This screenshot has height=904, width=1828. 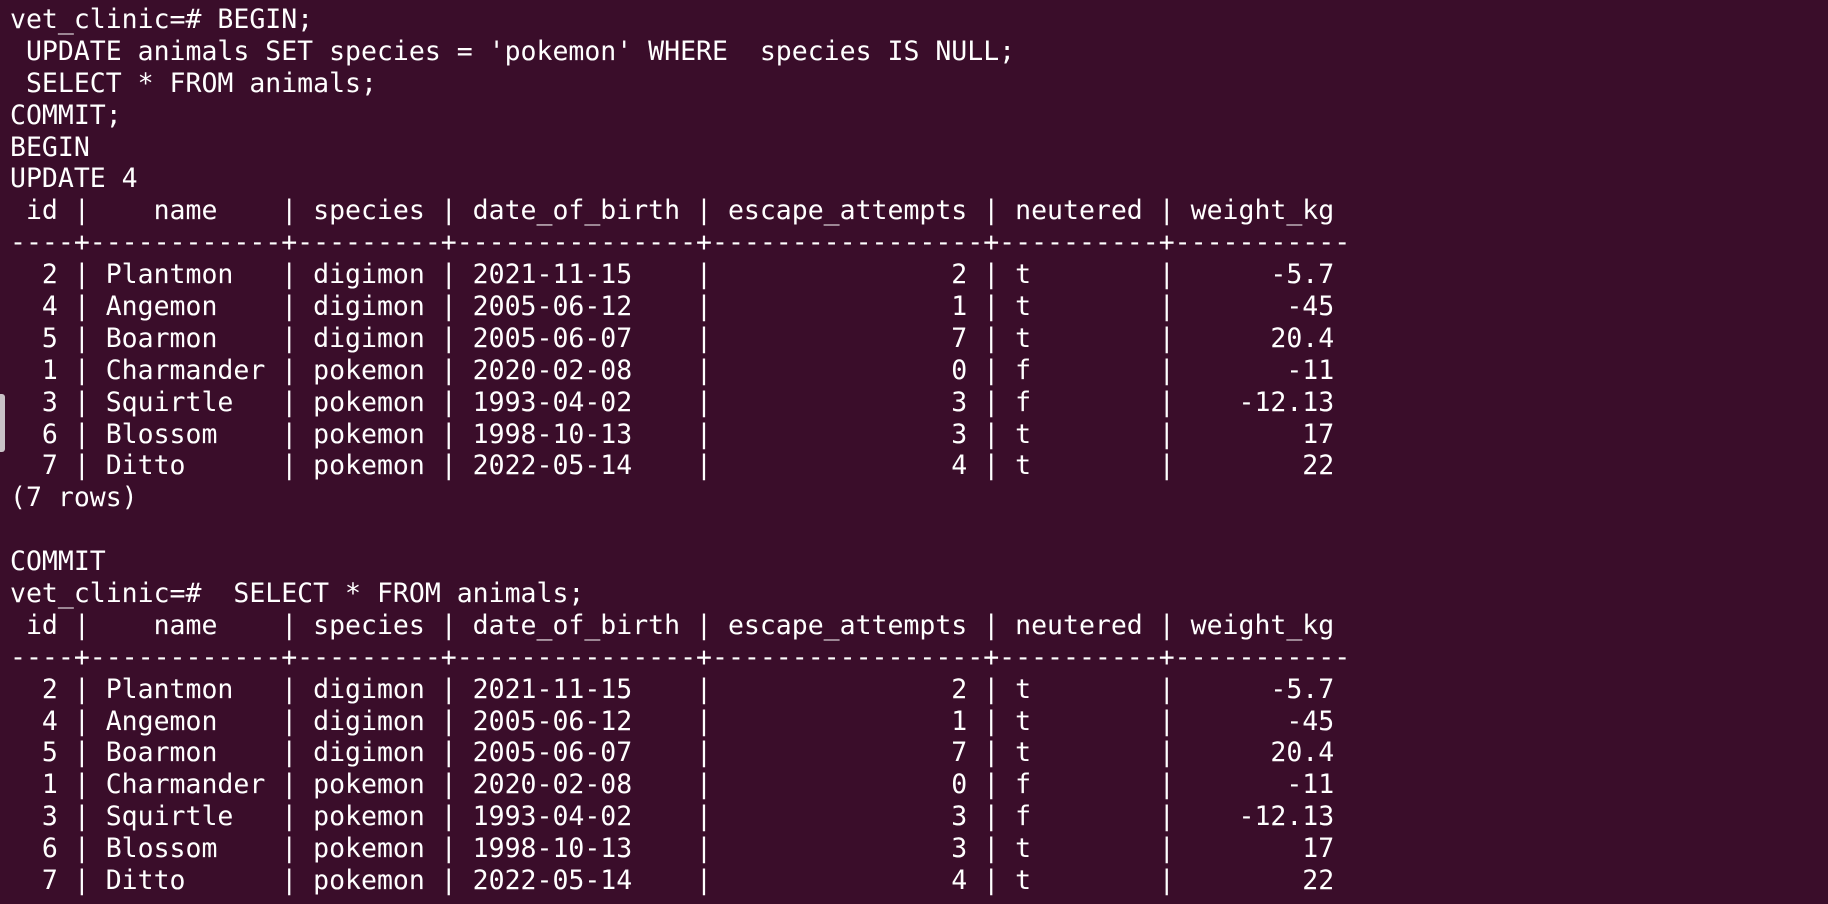 I want to click on terminal-line: UPDATE 4, so click(x=74, y=179).